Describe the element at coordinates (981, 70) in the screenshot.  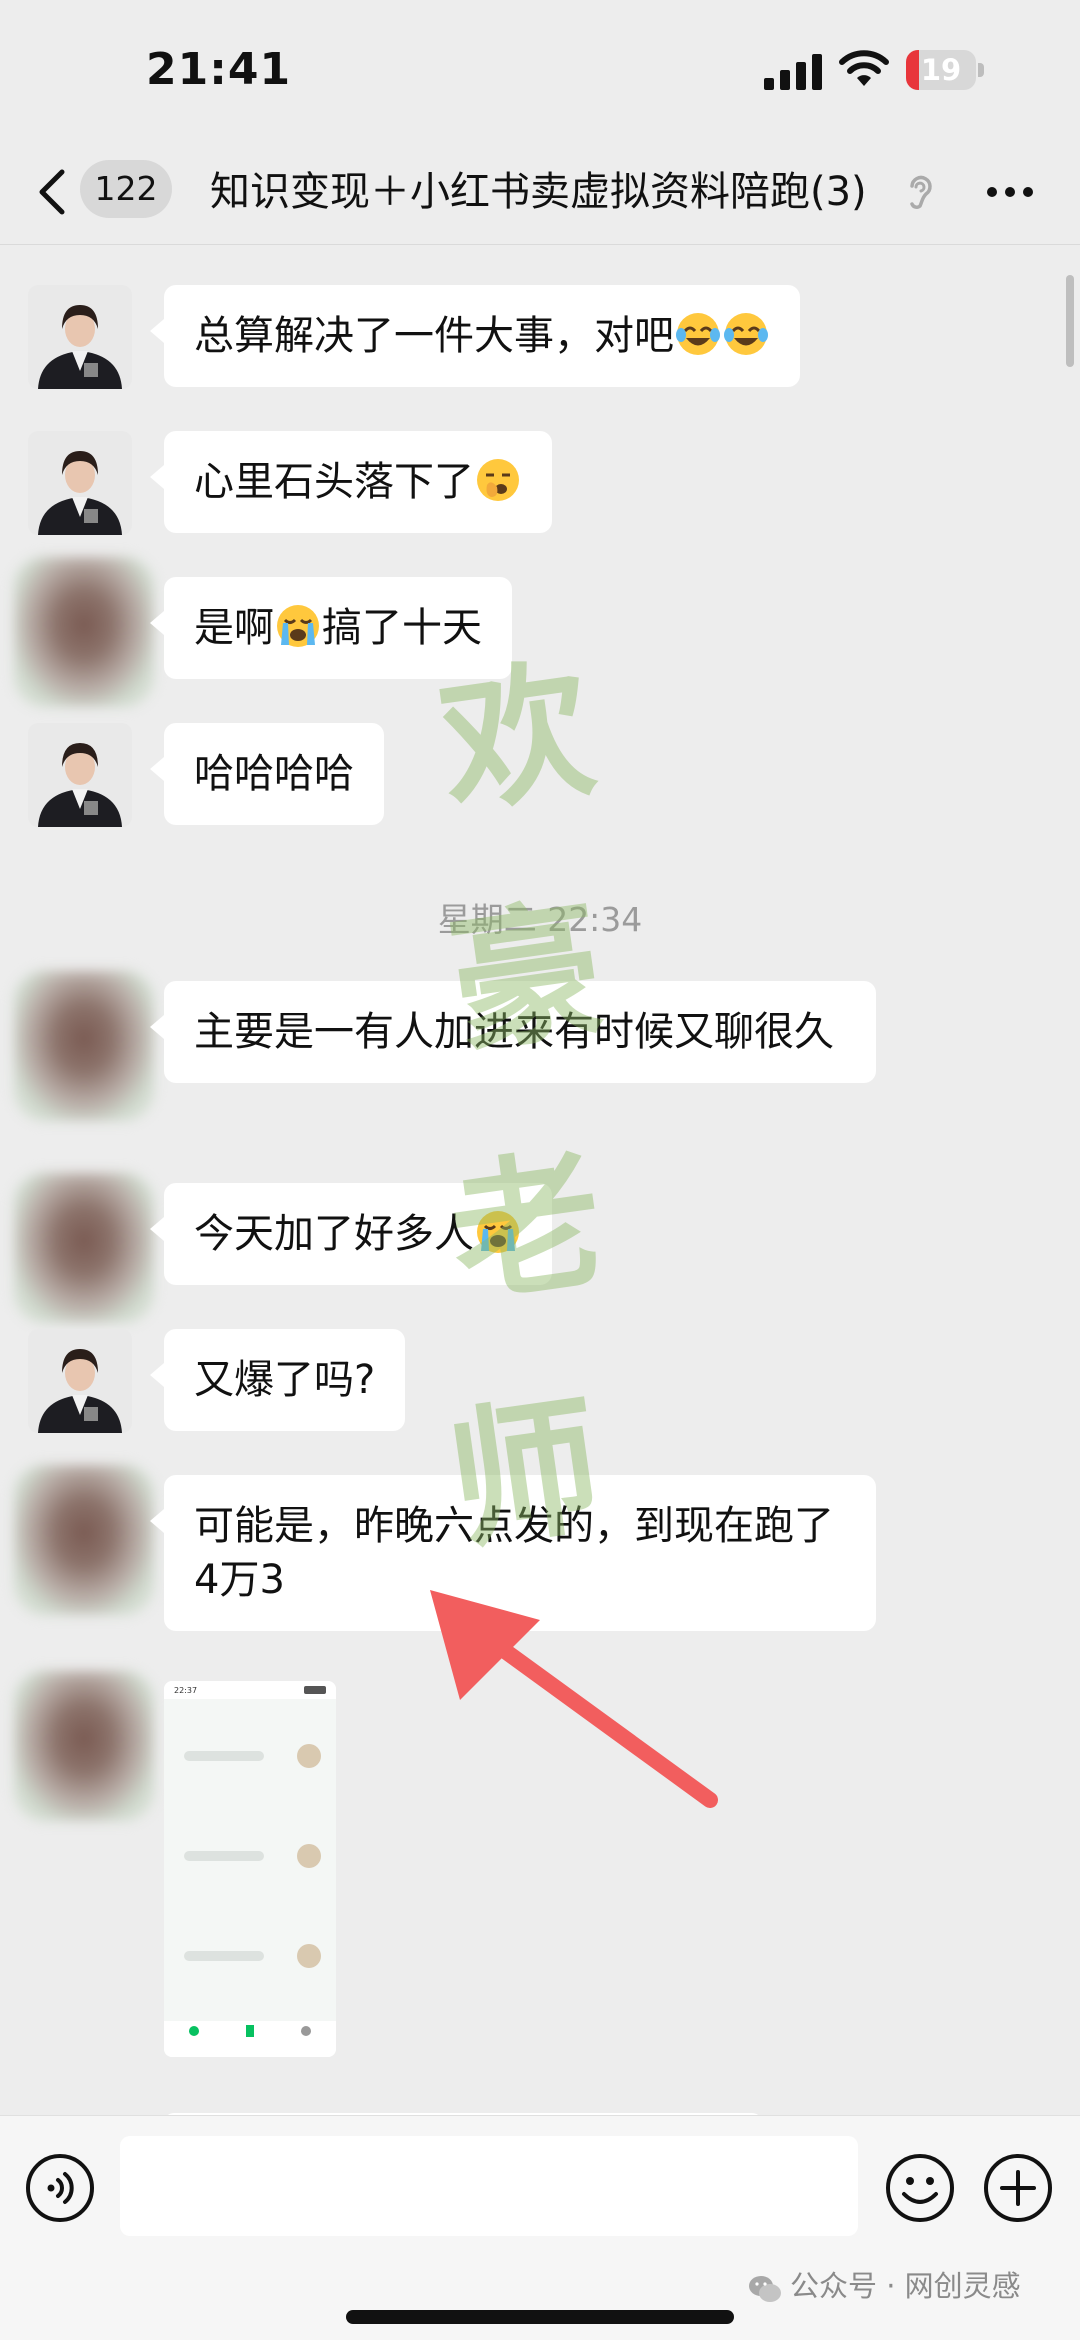
I see `battery-tip` at that location.